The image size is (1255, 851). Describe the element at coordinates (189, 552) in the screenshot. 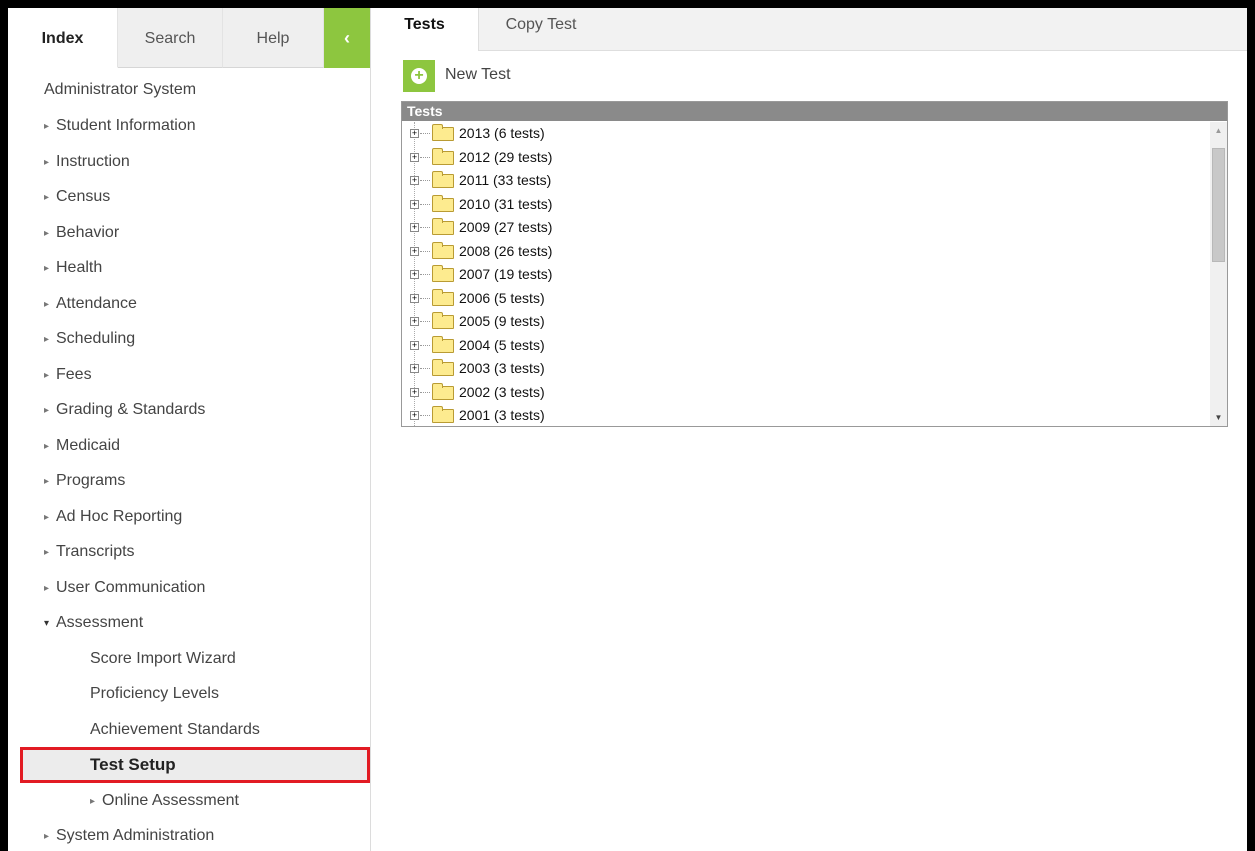

I see `nav-item-transcripts: ▸ Transcripts` at that location.